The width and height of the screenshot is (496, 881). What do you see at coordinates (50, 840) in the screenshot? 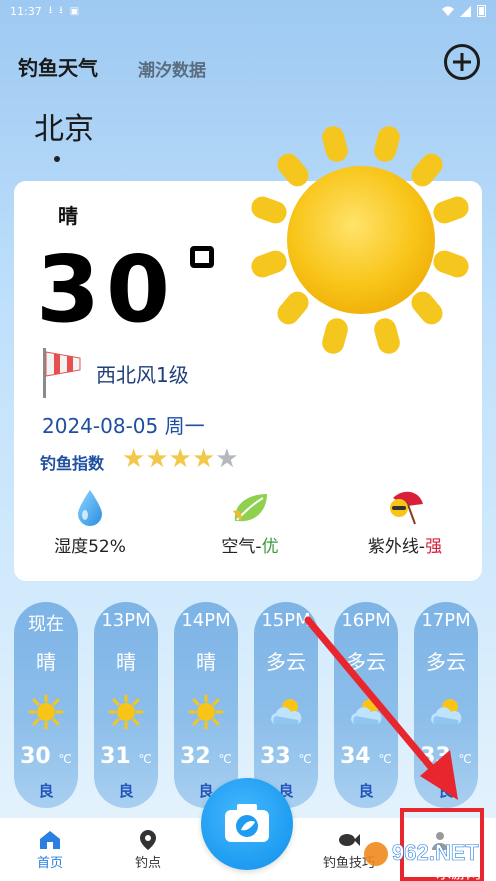
I see `home-icon` at bounding box center [50, 840].